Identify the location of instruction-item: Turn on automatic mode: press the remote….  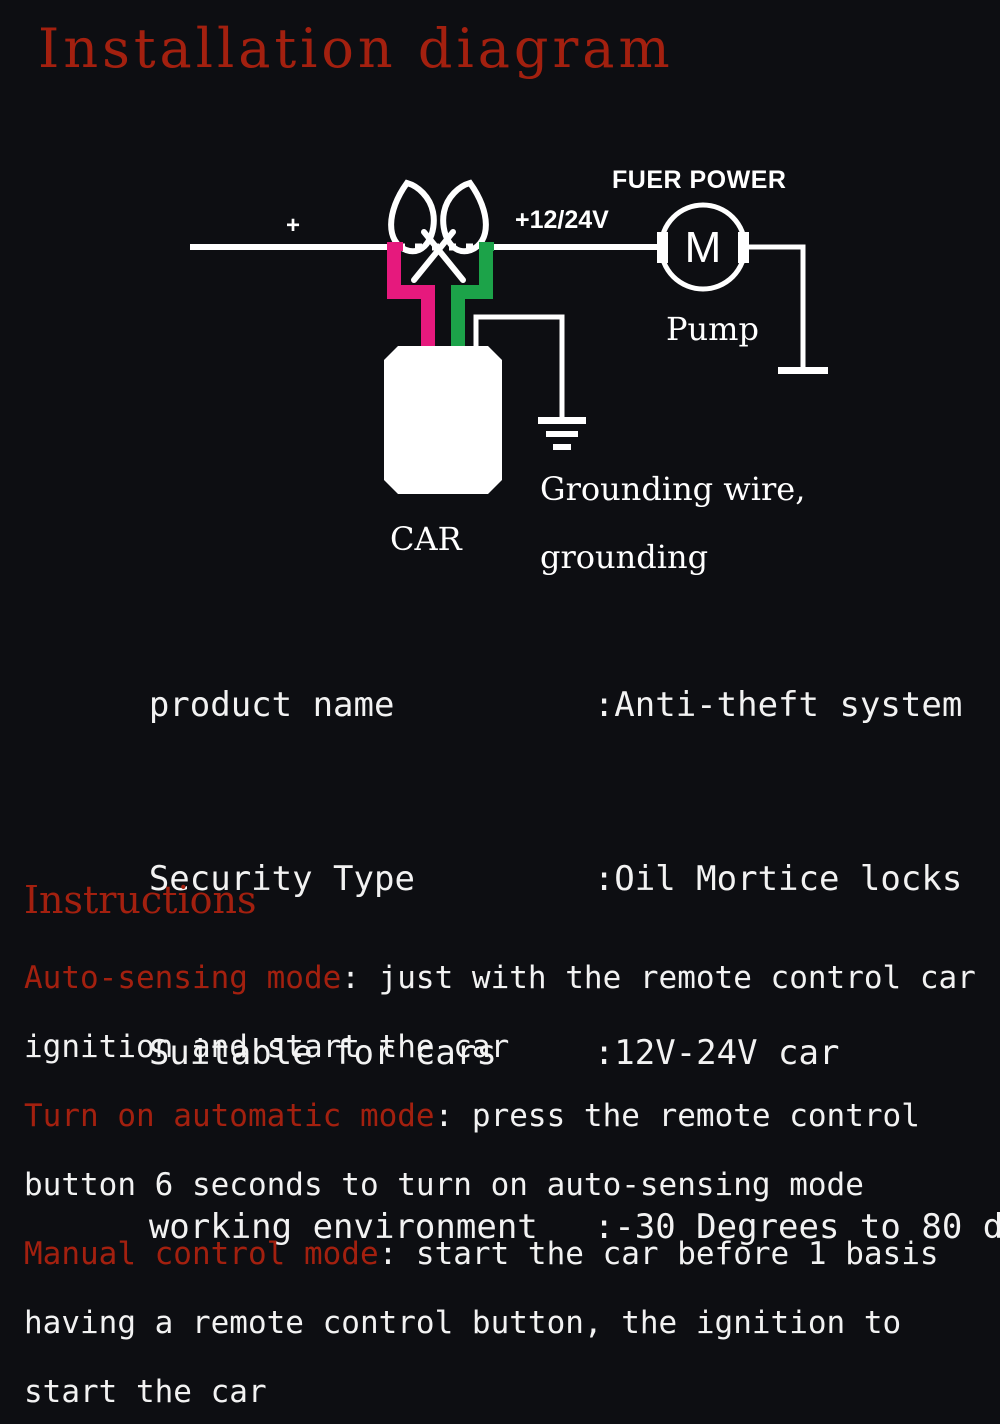
(506, 1151).